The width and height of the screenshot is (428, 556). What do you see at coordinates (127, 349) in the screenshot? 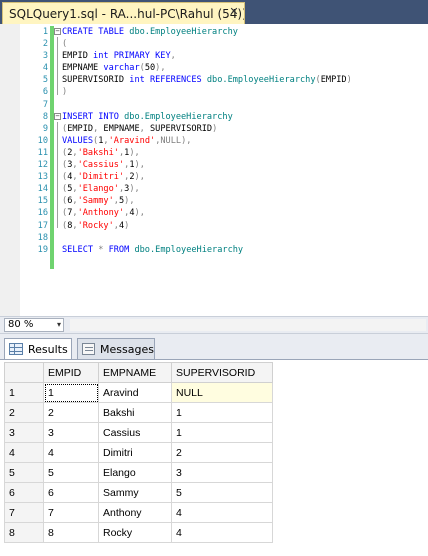
I see `tab-messages-label: Messages` at bounding box center [127, 349].